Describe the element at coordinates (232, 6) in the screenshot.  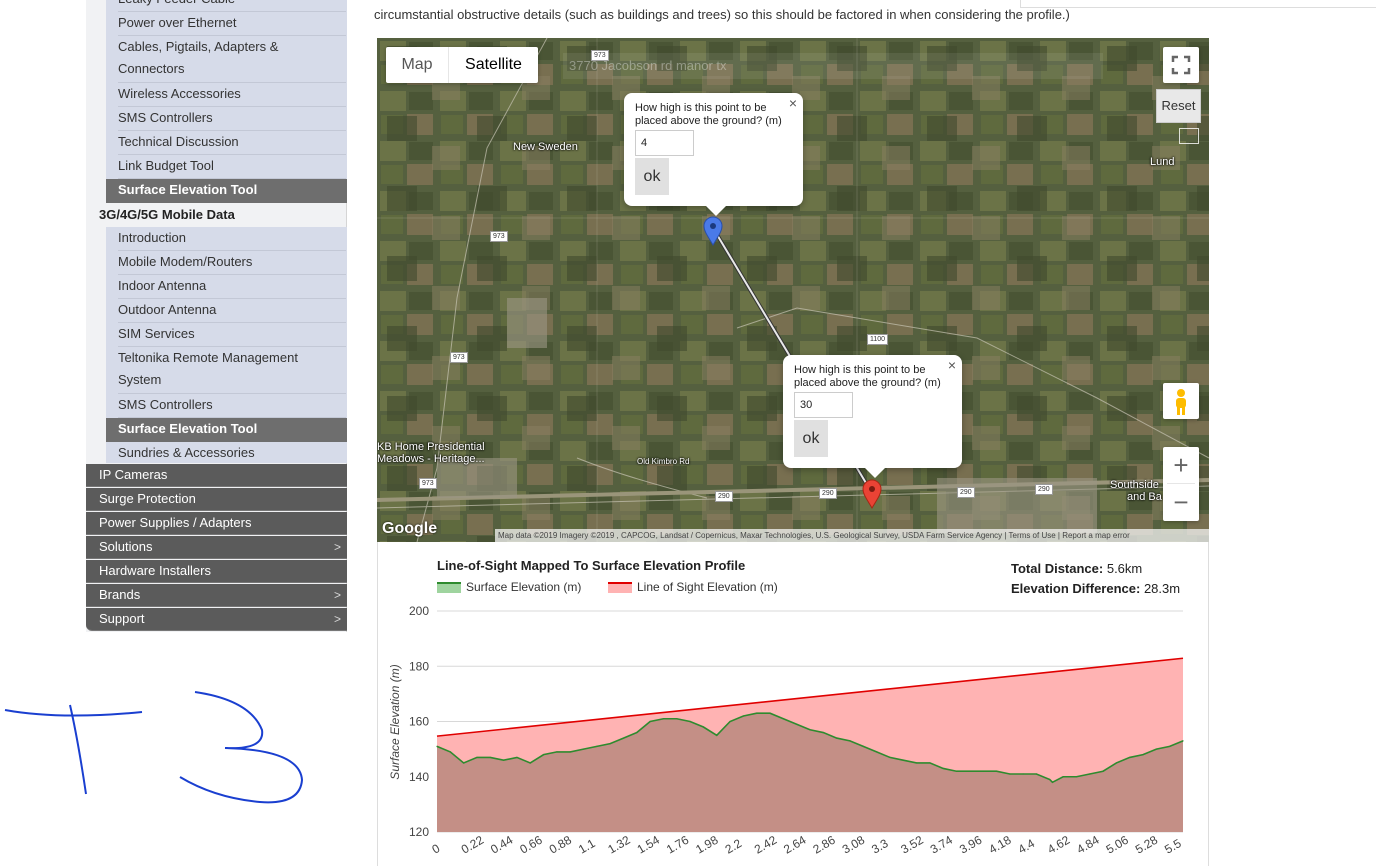
I see `sidebar-item-leaky-feeder-cable: Leaky Feeder Cable` at that location.